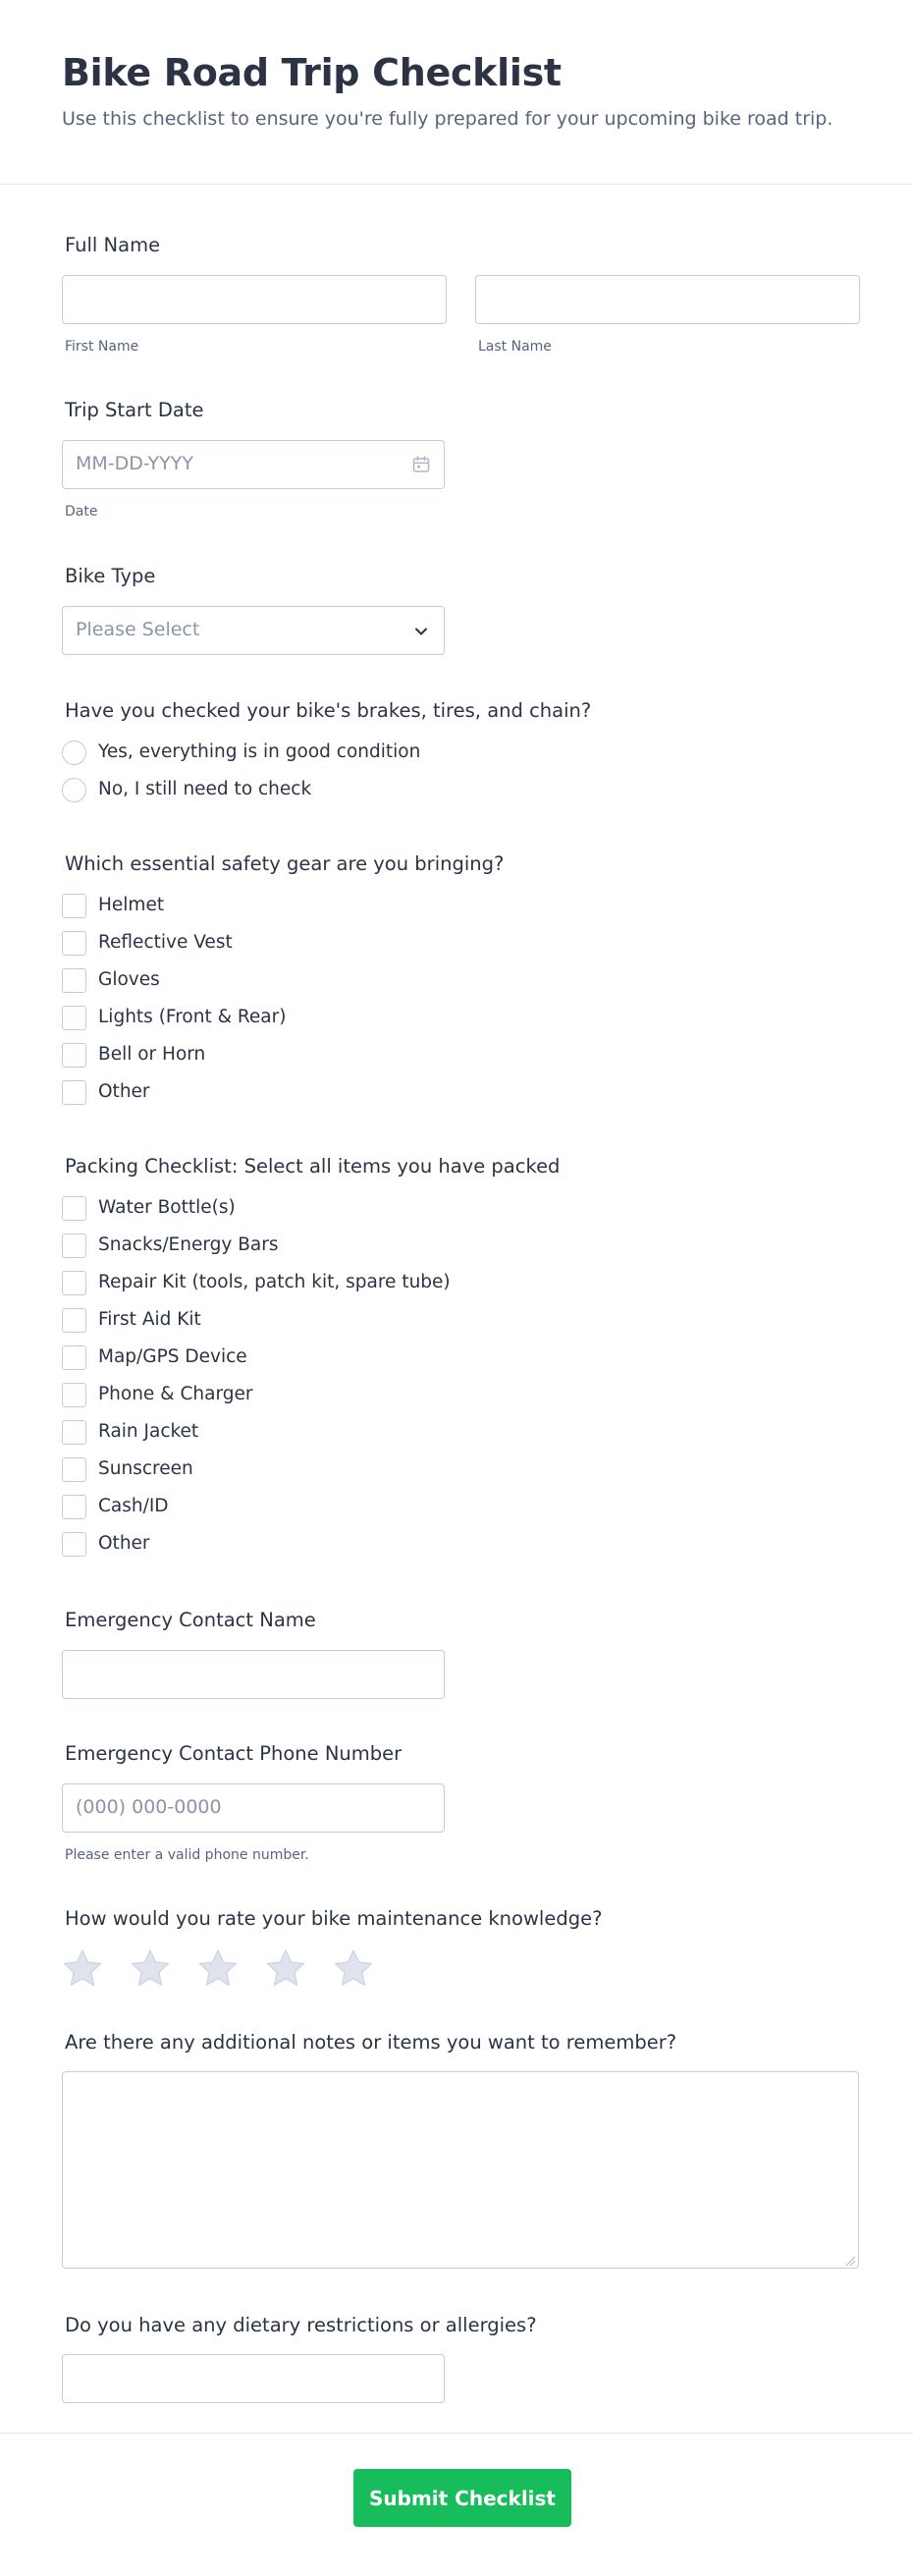 The height and width of the screenshot is (2576, 913). Describe the element at coordinates (172, 1356) in the screenshot. I see `packing-option-label: Map/GPS Device` at that location.